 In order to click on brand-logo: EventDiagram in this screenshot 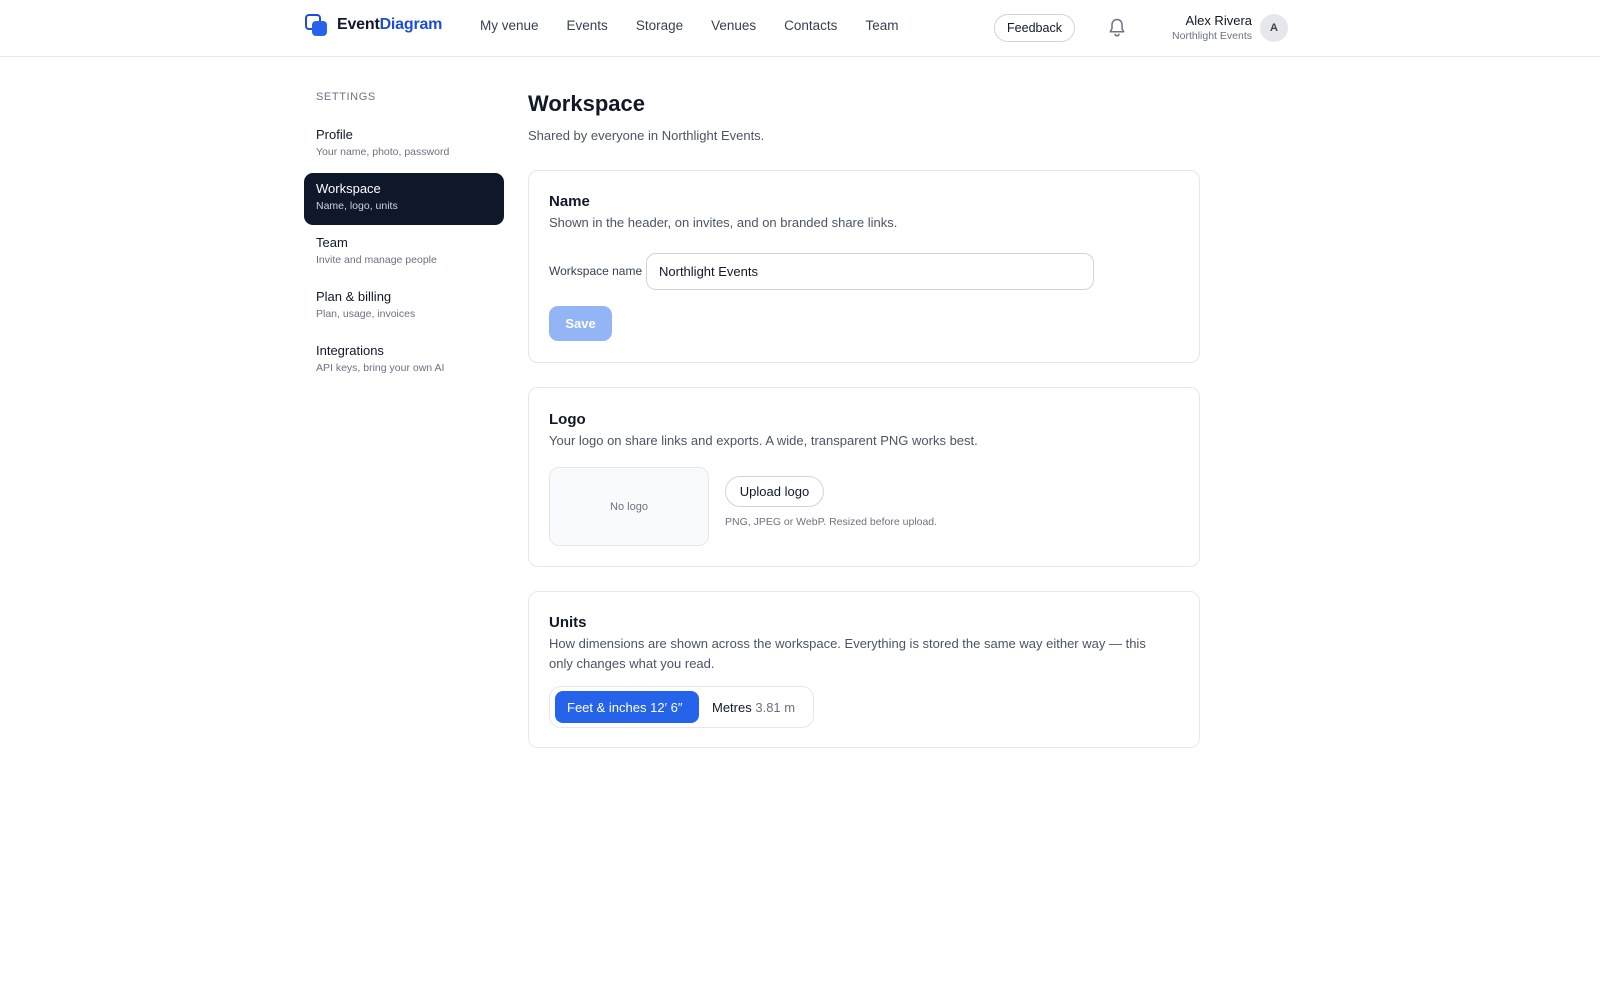, I will do `click(373, 25)`.